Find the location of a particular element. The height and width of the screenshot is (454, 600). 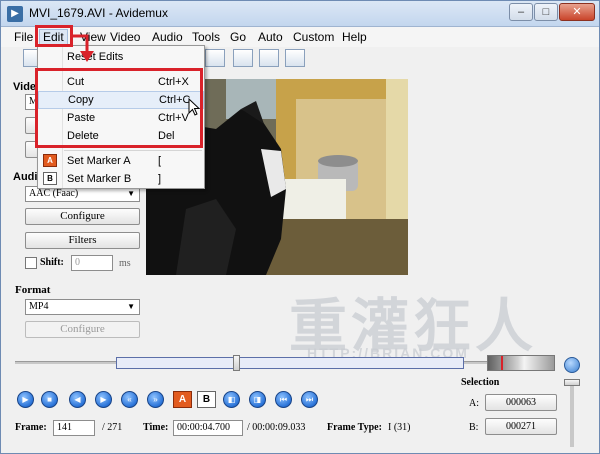

video-section-label: Vide is located at coordinates (25, 87).